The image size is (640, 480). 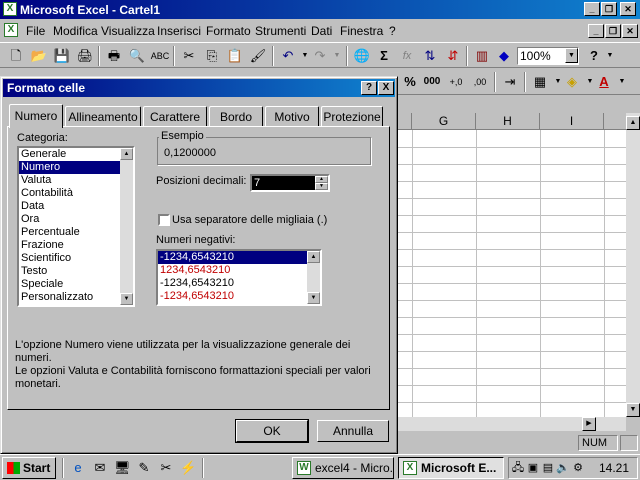 What do you see at coordinates (114, 56) in the screenshot?
I see `print-preview-icon: 🖶` at bounding box center [114, 56].